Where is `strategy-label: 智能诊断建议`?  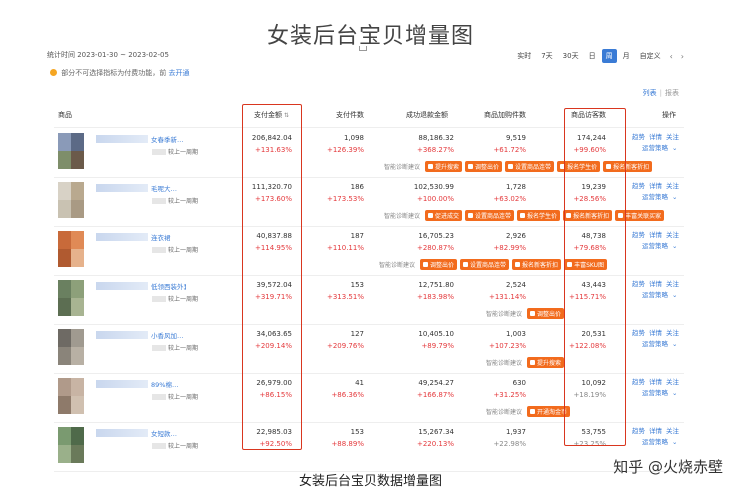 strategy-label: 智能诊断建议 is located at coordinates (504, 314).